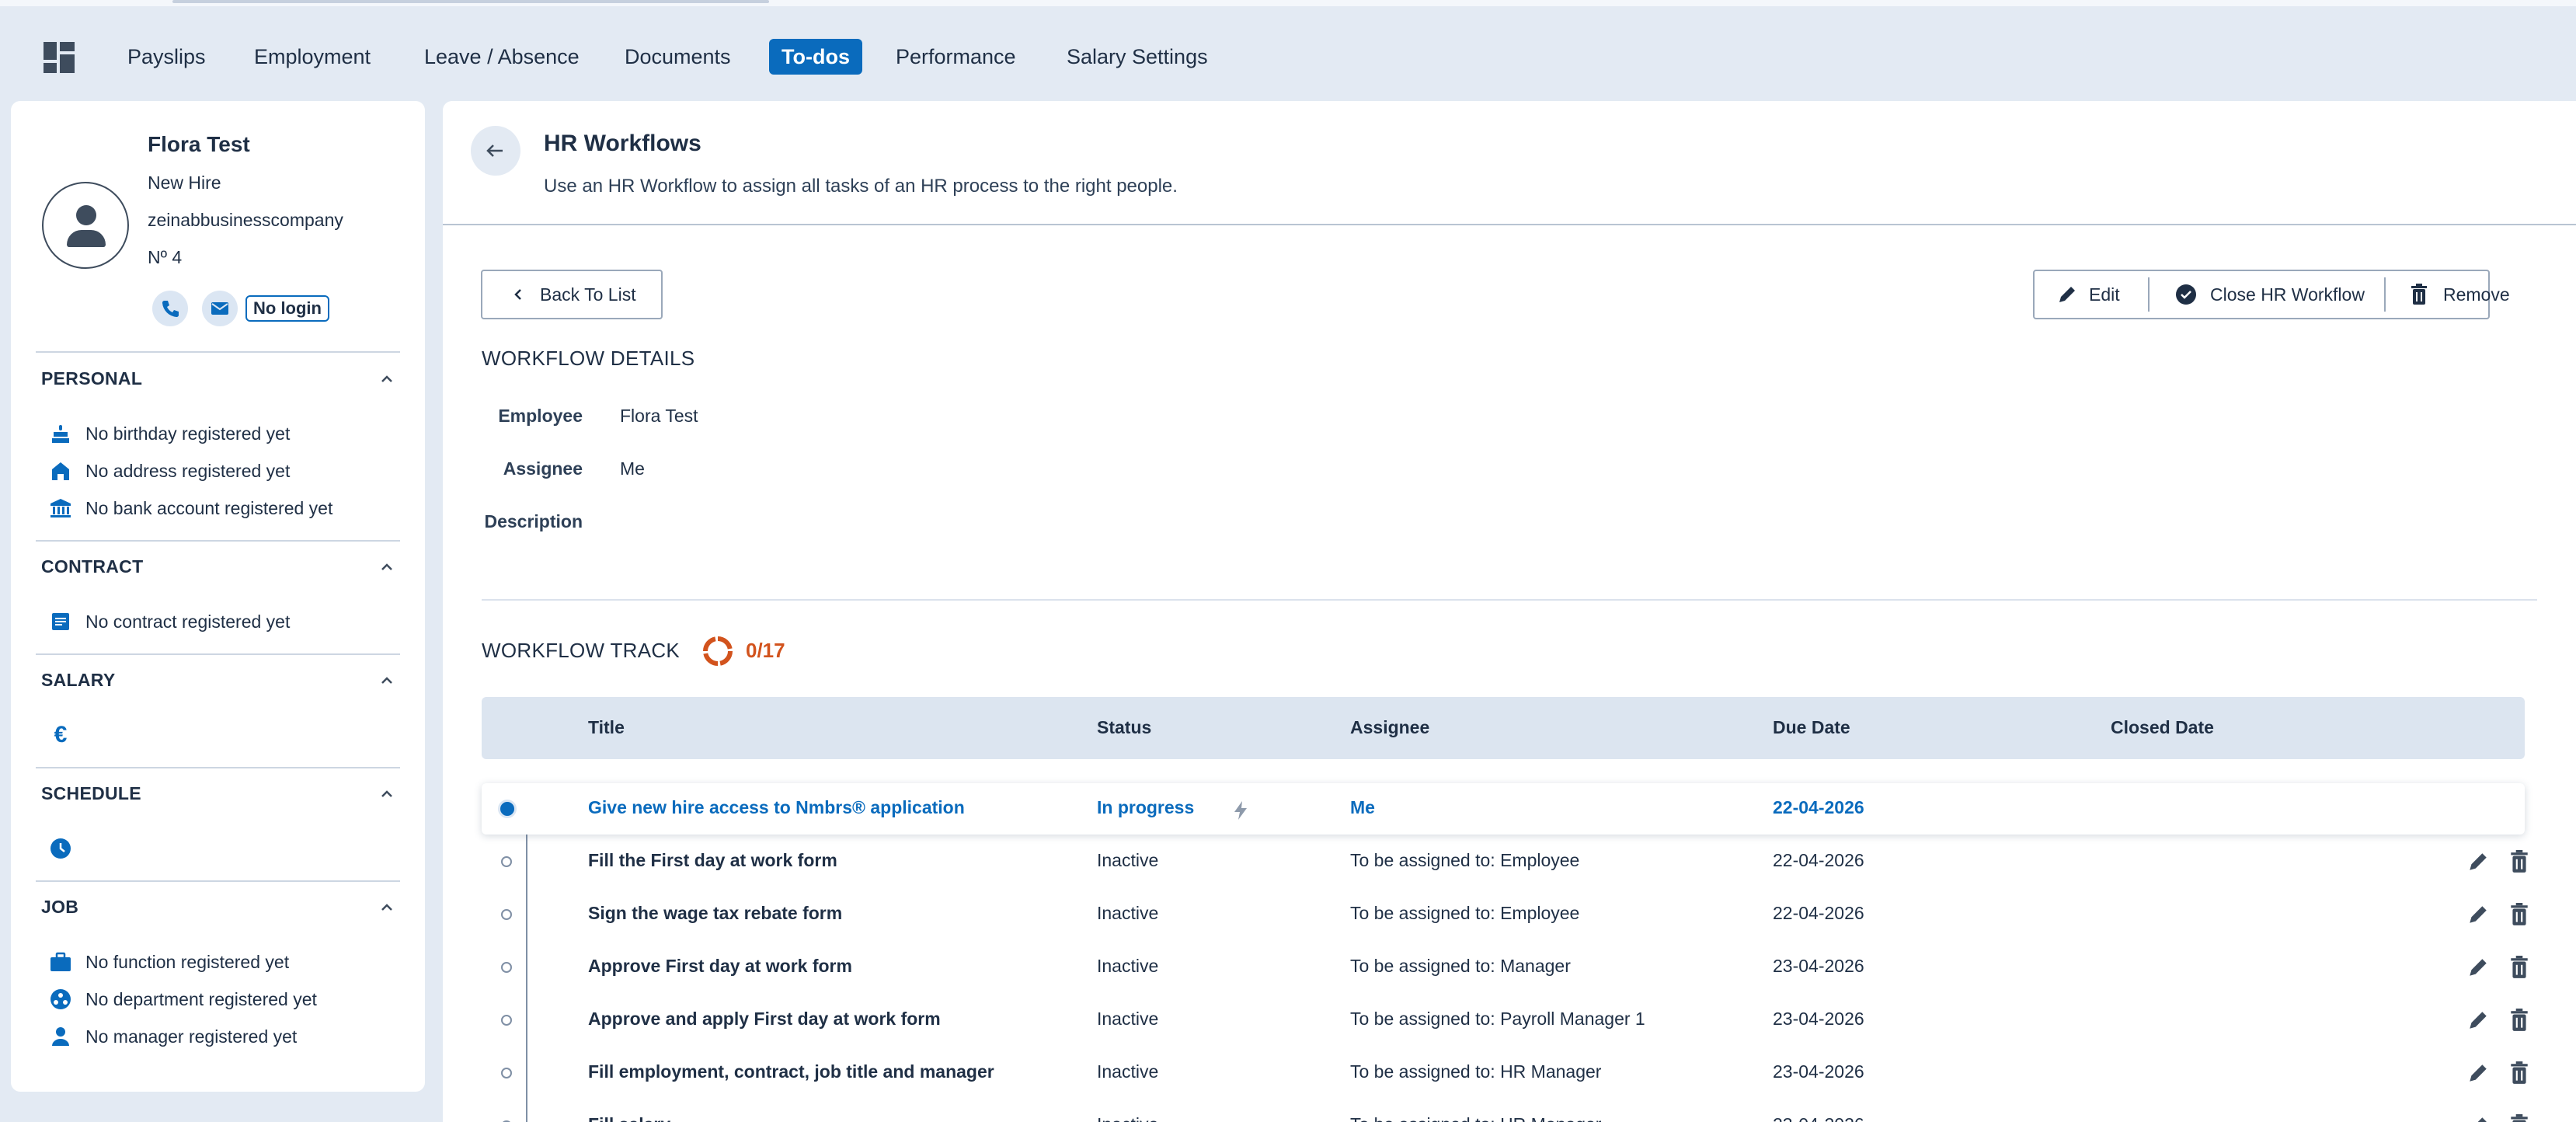 The height and width of the screenshot is (1122, 2576). Describe the element at coordinates (622, 143) in the screenshot. I see `page-title: HR Workflows` at that location.